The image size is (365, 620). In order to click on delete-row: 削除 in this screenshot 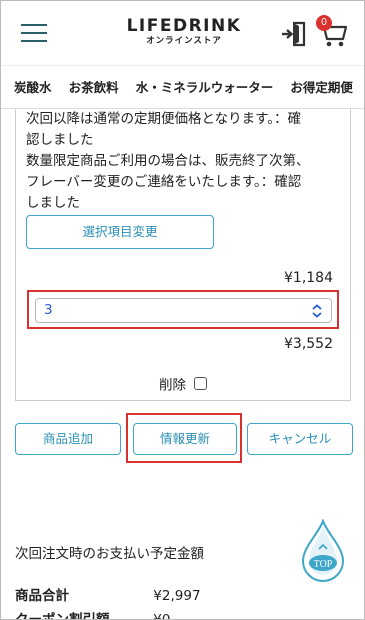, I will do `click(183, 383)`.